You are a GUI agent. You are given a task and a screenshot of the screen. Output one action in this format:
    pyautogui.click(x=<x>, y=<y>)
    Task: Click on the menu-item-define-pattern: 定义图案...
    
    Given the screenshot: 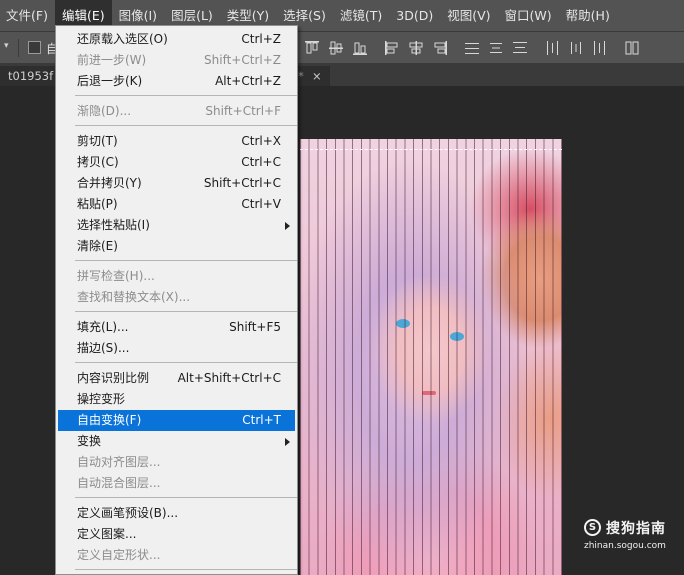 What is the action you would take?
    pyautogui.click(x=176, y=534)
    